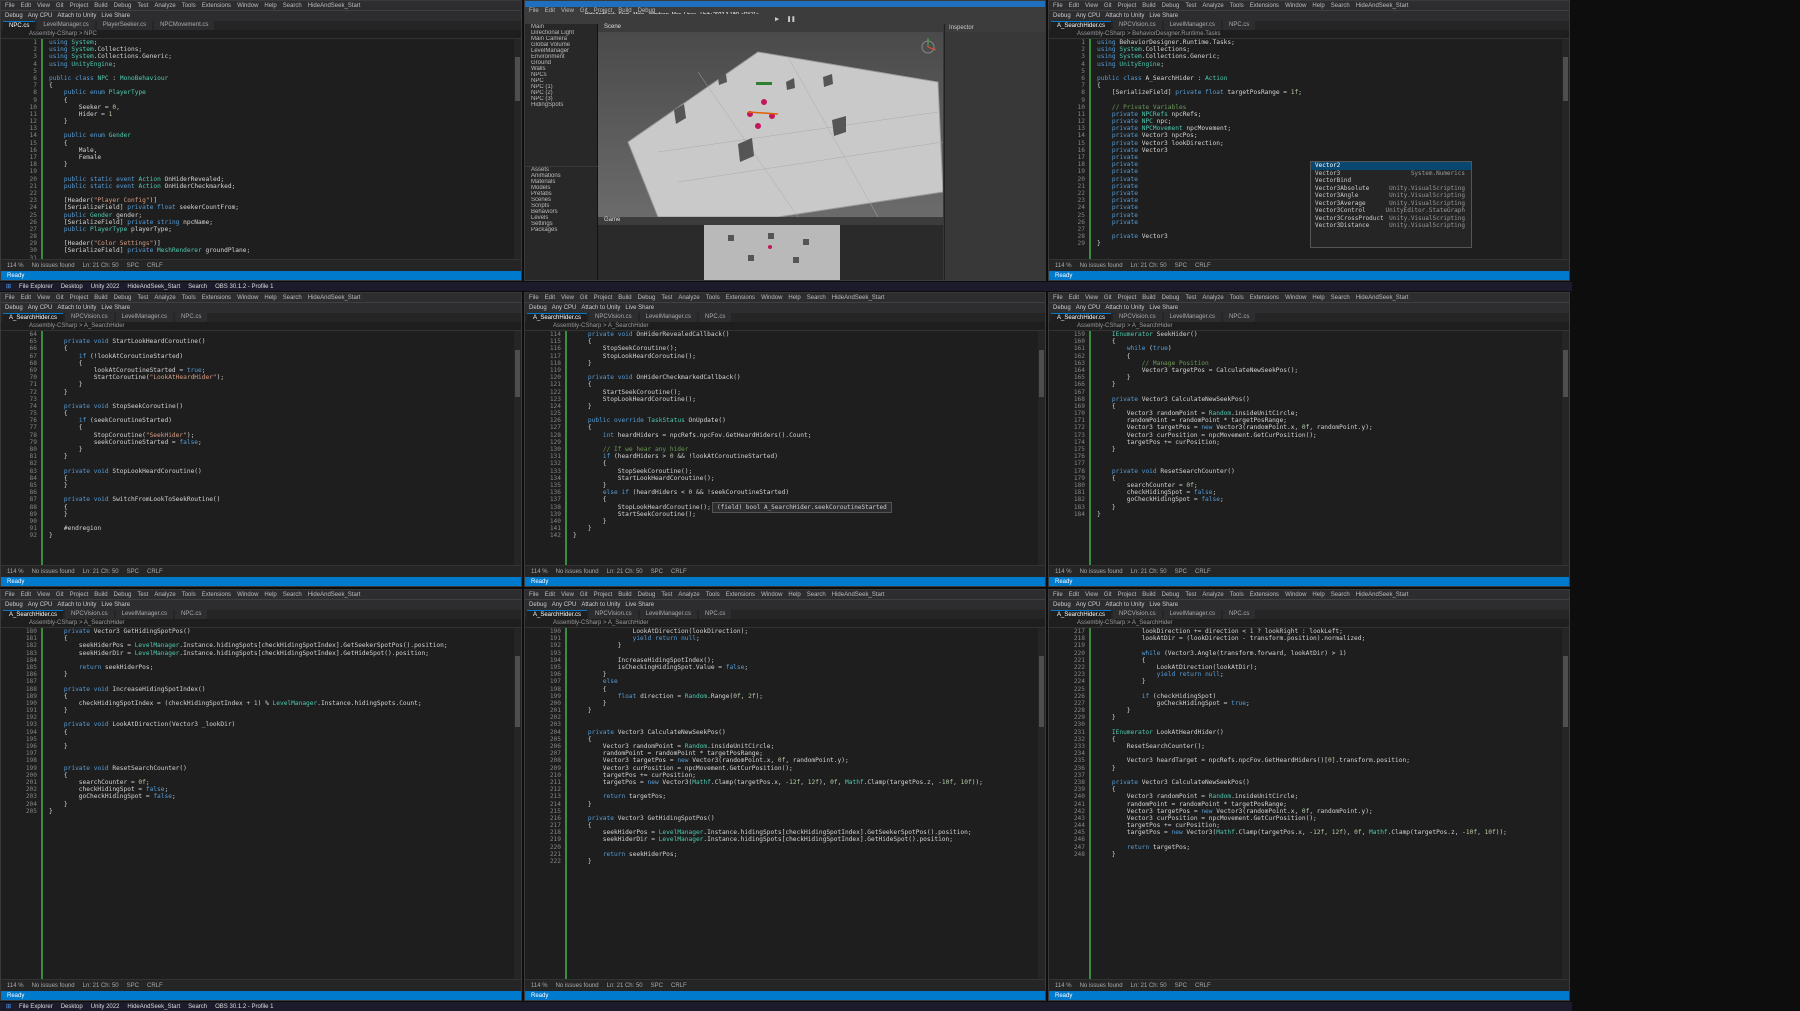 The height and width of the screenshot is (1011, 1800). I want to click on code-line: if (checkHidingSpot), so click(1333, 696).